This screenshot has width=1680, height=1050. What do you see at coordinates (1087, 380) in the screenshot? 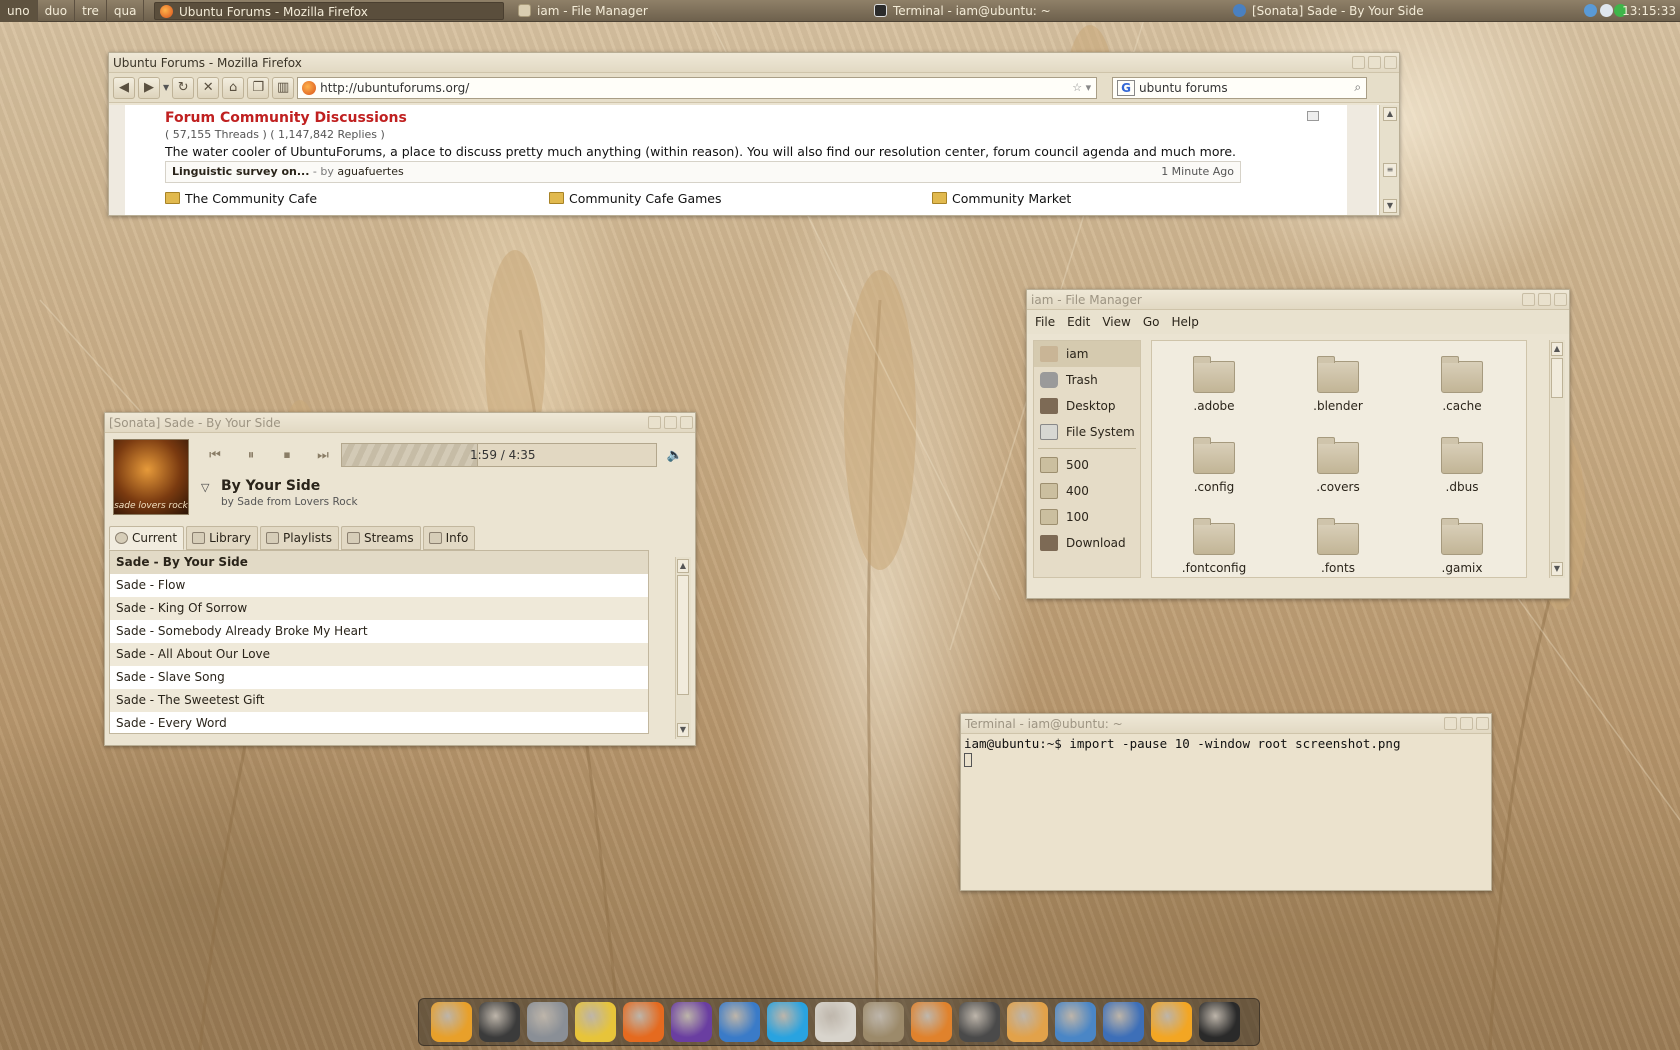
I see `side-item-trash: Trash` at bounding box center [1087, 380].